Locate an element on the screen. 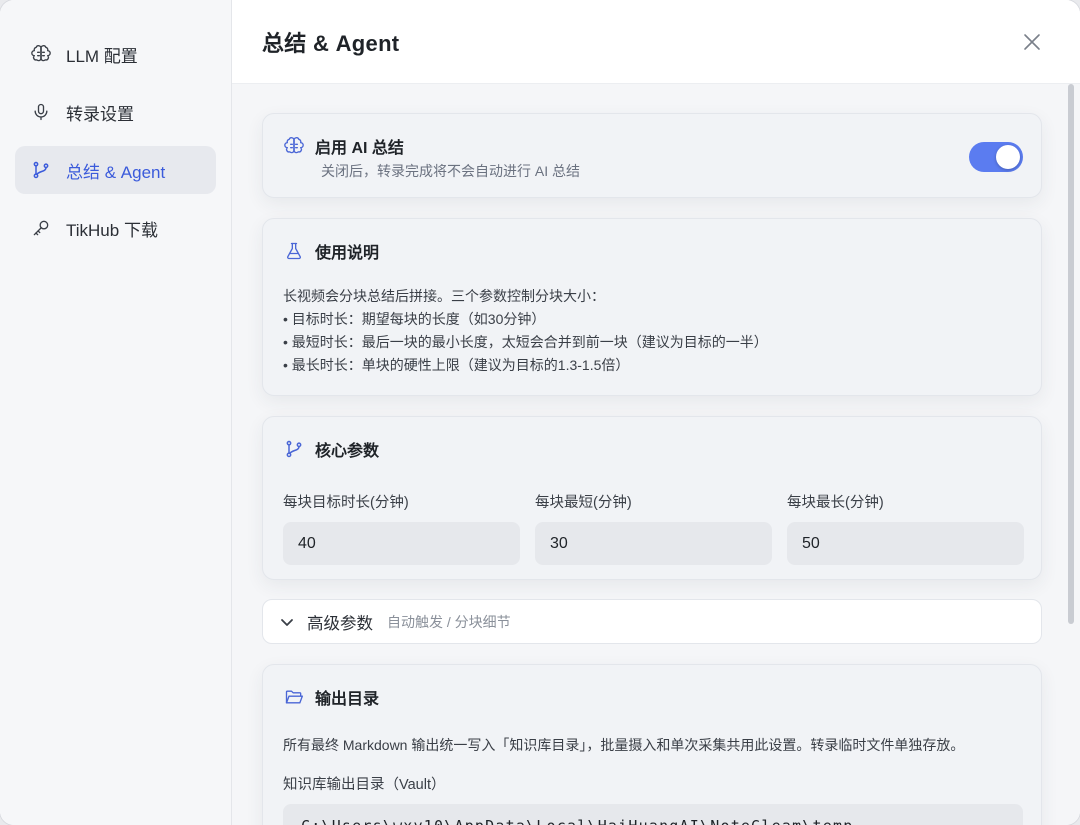  toggle-knob is located at coordinates (1008, 157).